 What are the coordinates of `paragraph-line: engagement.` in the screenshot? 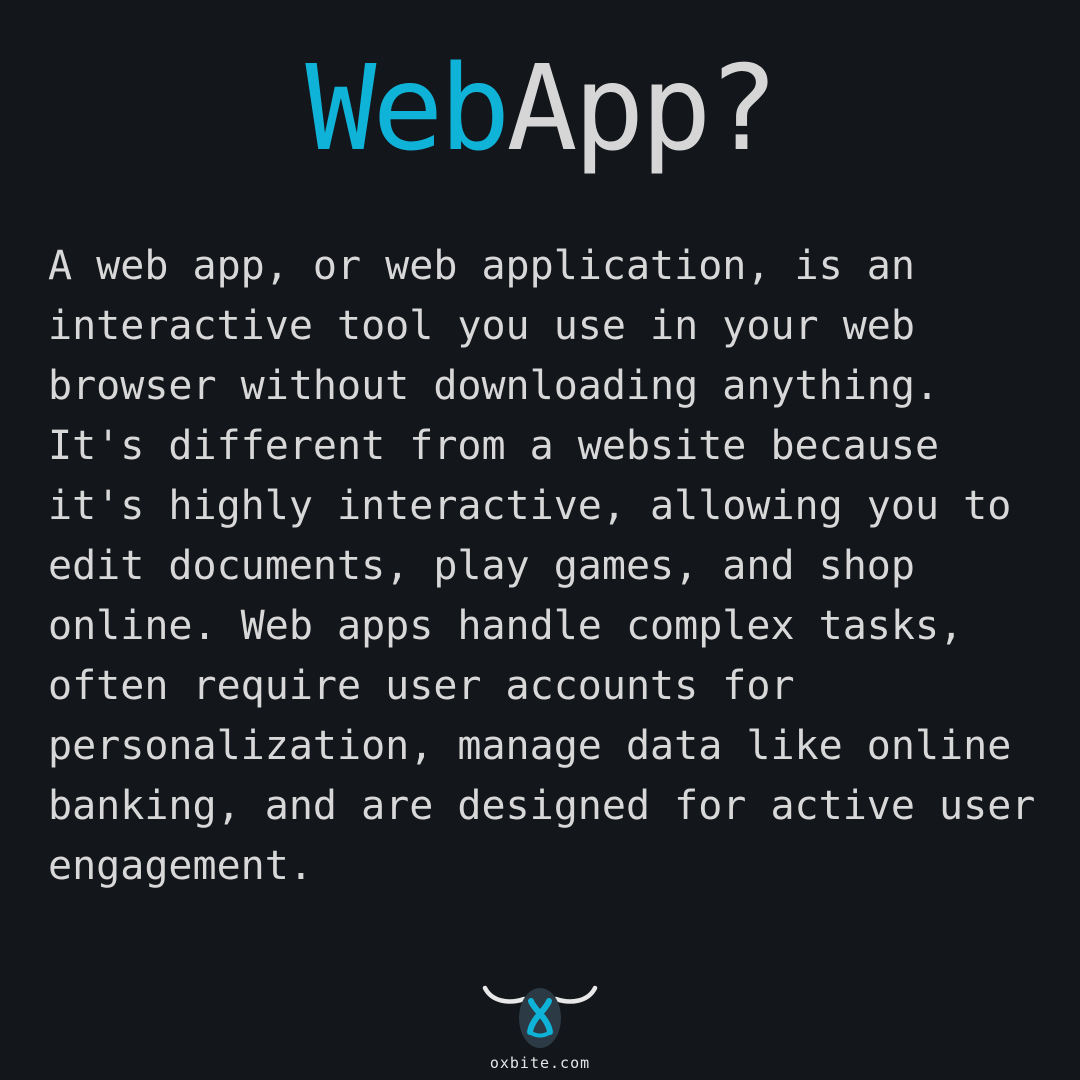 It's located at (180, 866).